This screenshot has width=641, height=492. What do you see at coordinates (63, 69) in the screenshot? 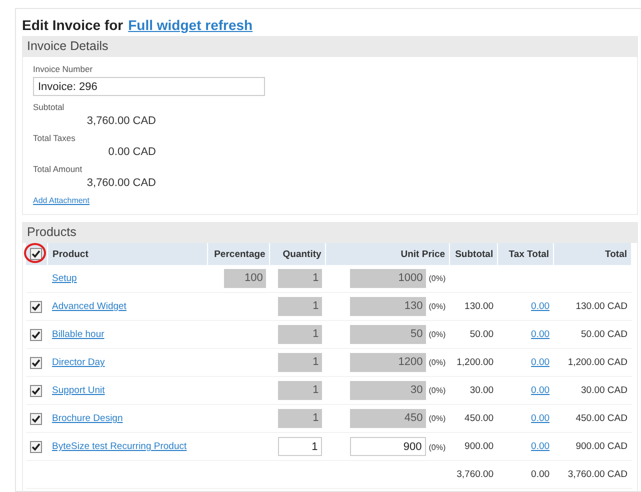
I see `field-label: Invoice Number` at bounding box center [63, 69].